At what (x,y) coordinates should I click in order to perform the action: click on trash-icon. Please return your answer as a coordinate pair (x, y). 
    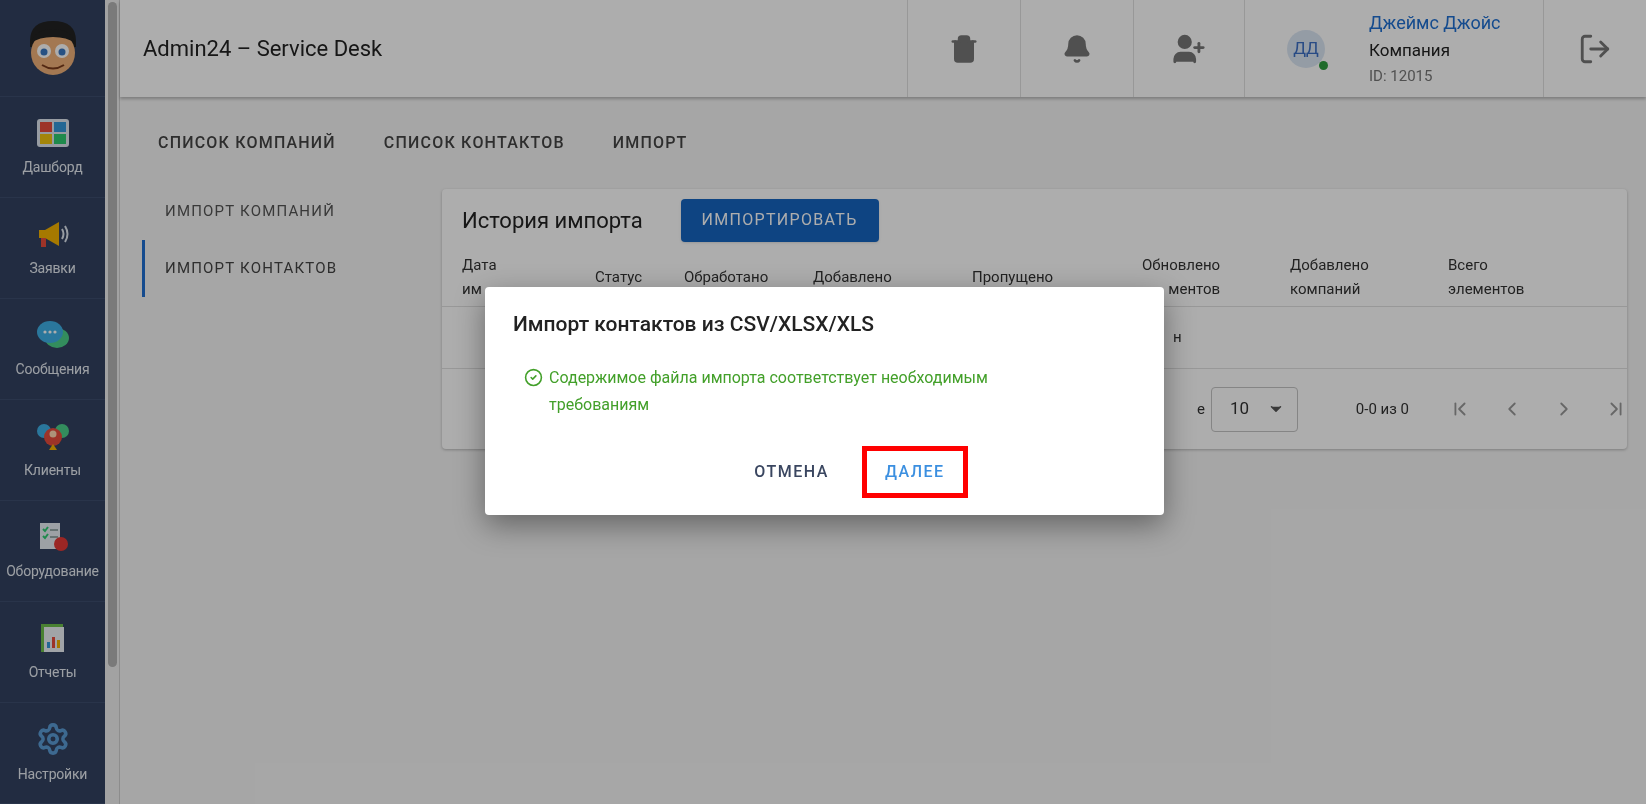
    Looking at the image, I should click on (964, 48).